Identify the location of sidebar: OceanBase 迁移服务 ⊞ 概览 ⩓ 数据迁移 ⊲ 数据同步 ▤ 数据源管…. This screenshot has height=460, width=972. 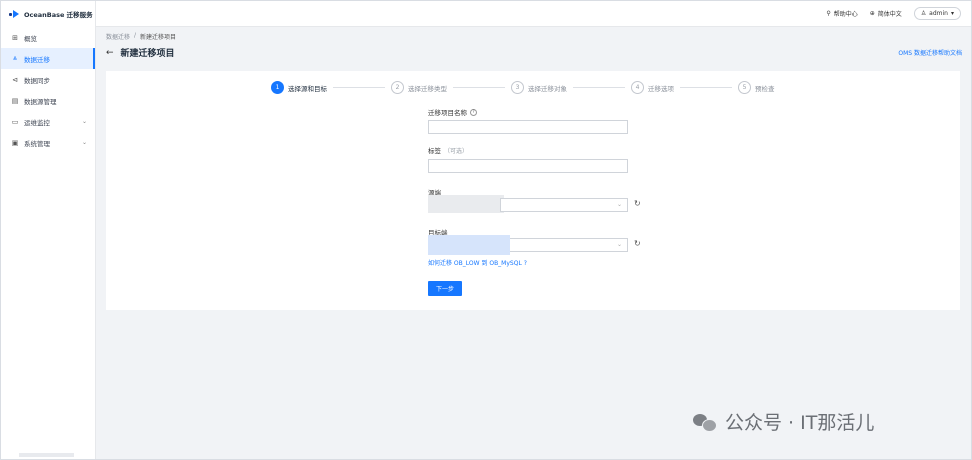
(48, 230).